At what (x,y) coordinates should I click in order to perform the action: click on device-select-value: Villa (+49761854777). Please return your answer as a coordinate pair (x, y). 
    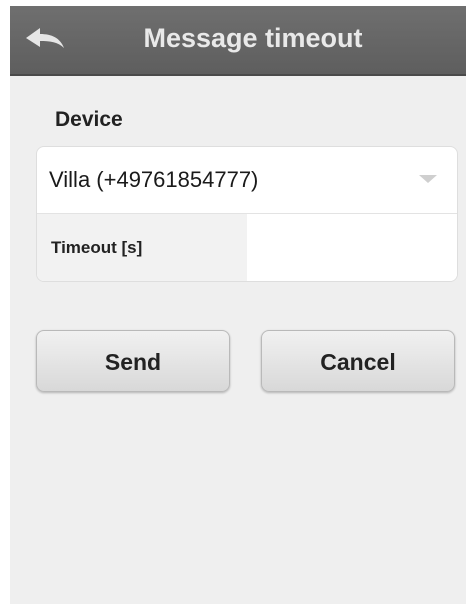
    Looking at the image, I should click on (154, 179).